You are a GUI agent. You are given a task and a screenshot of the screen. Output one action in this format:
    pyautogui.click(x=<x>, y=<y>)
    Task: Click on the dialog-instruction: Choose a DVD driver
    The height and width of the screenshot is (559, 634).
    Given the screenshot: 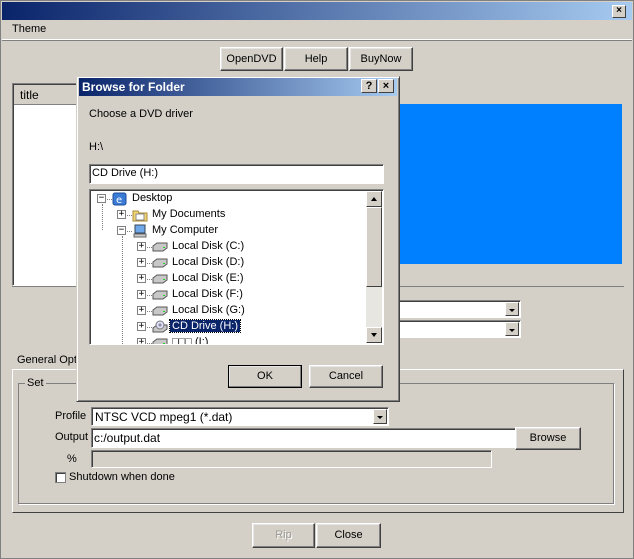 What is the action you would take?
    pyautogui.click(x=141, y=114)
    